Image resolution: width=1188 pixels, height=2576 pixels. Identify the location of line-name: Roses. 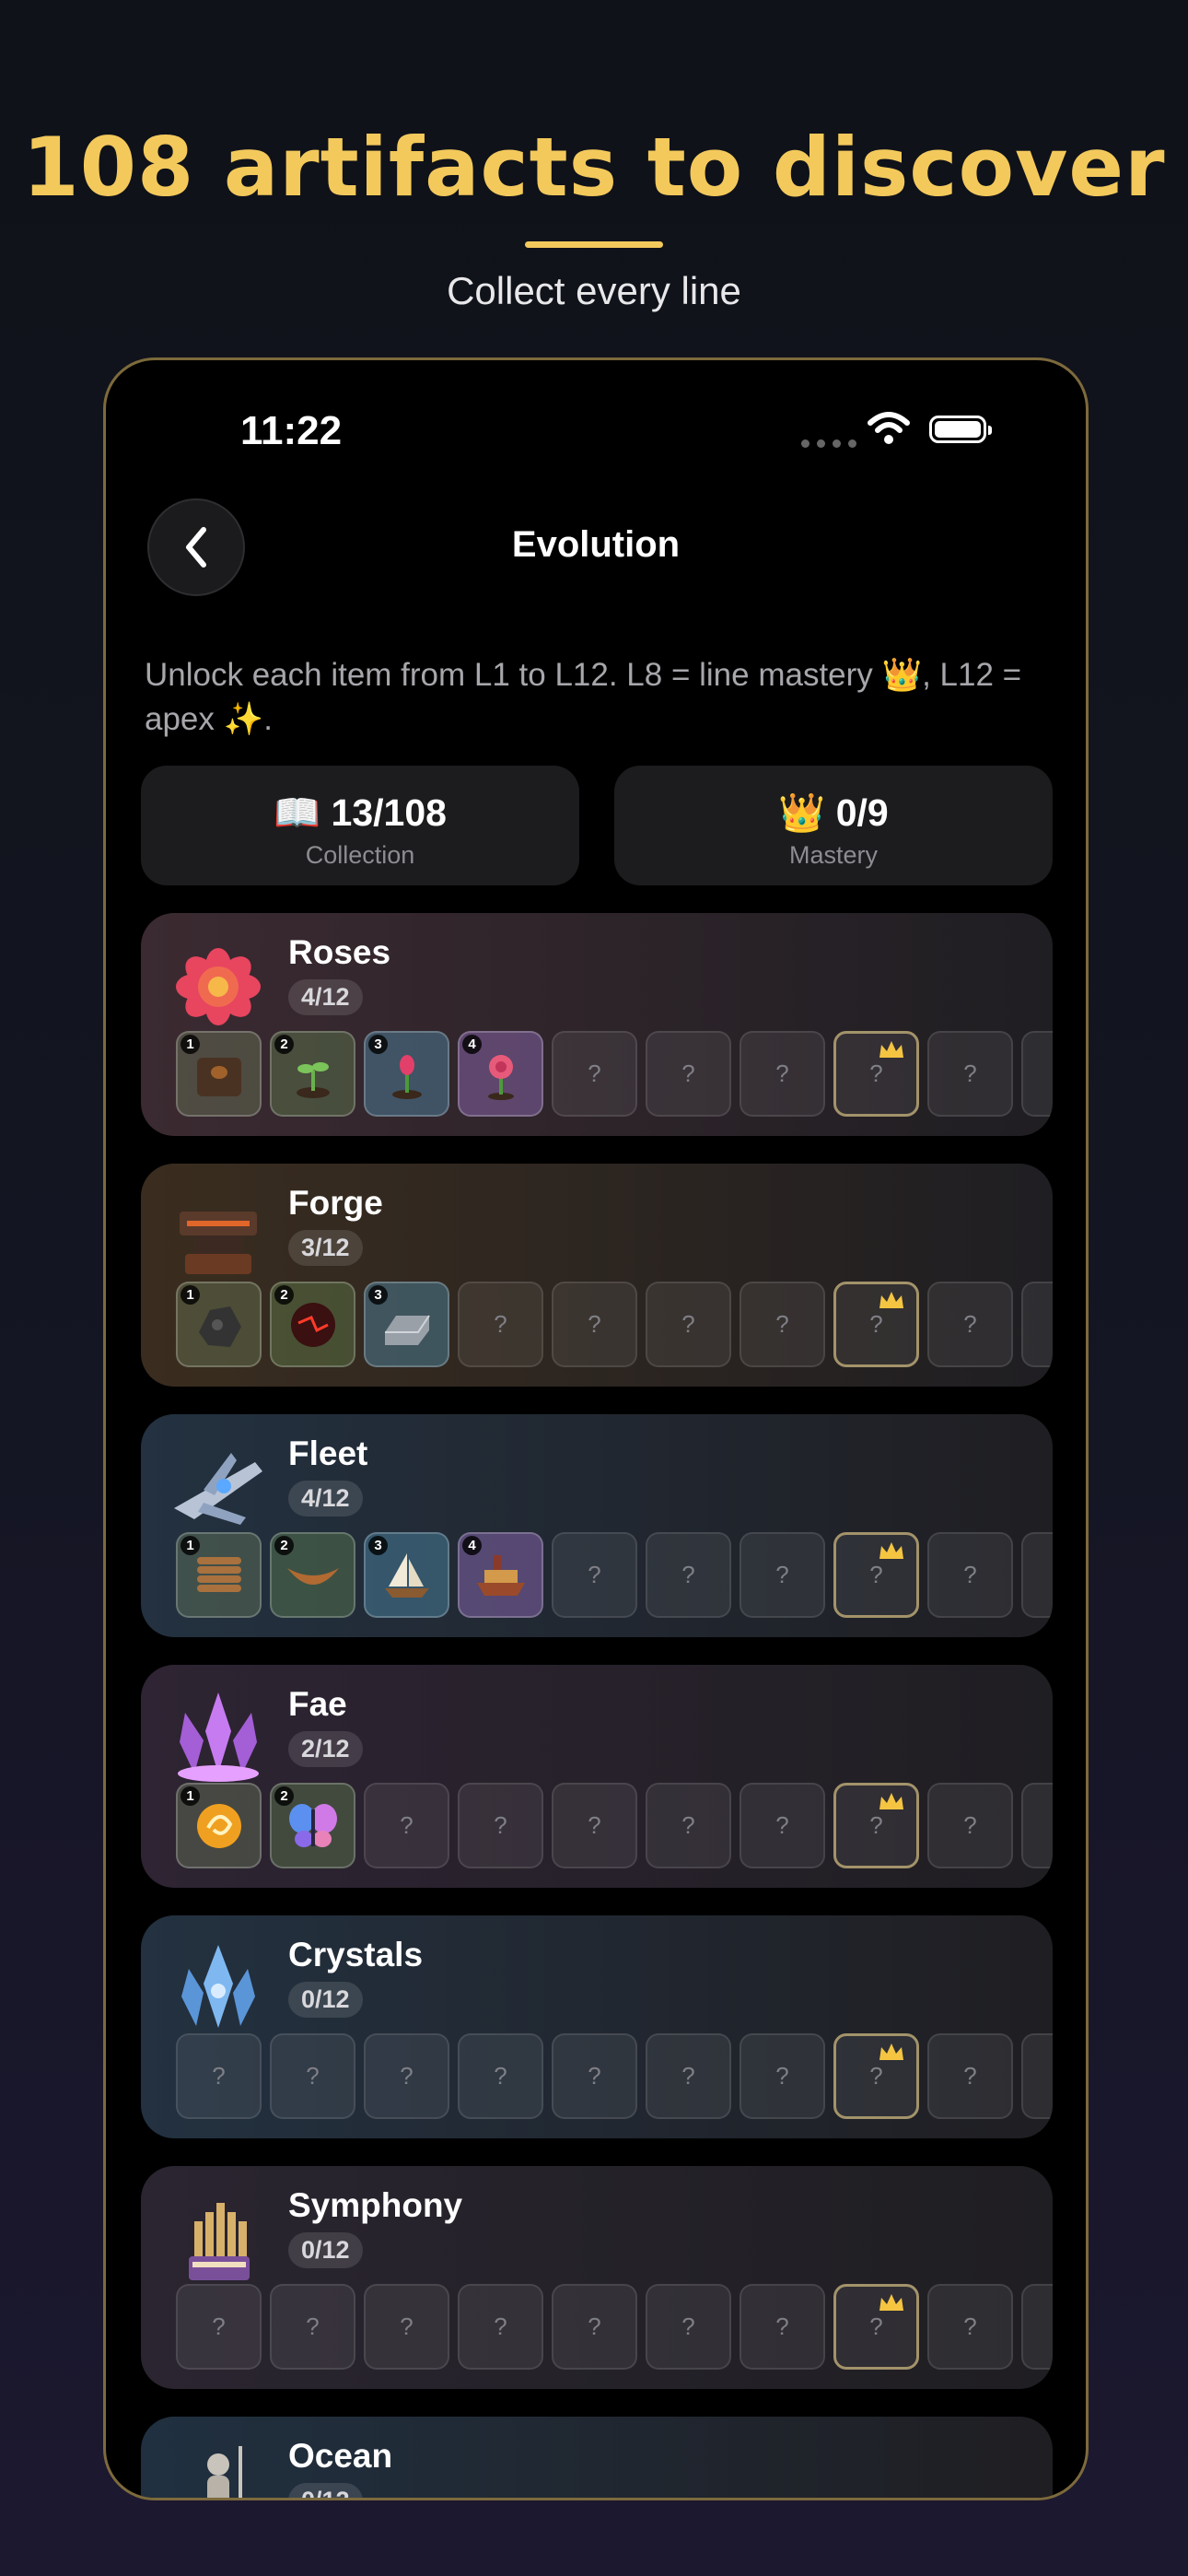
(339, 952).